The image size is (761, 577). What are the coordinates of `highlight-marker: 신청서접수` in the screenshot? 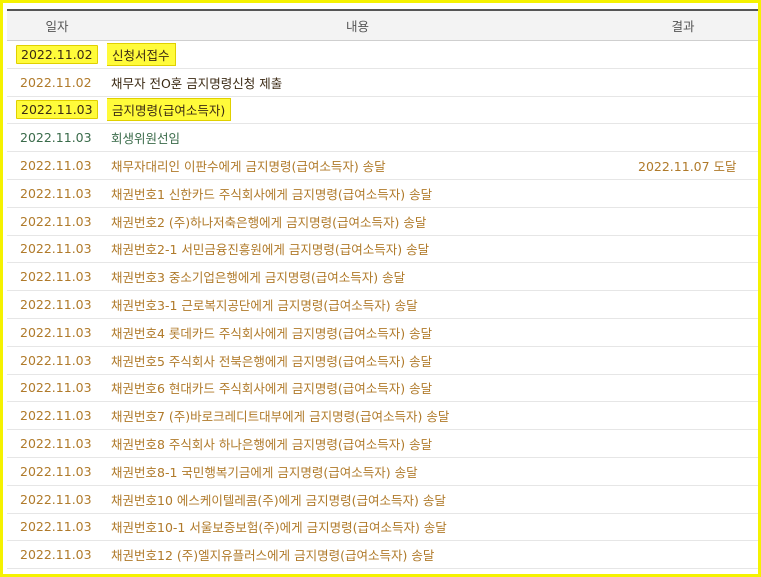 It's located at (141, 54).